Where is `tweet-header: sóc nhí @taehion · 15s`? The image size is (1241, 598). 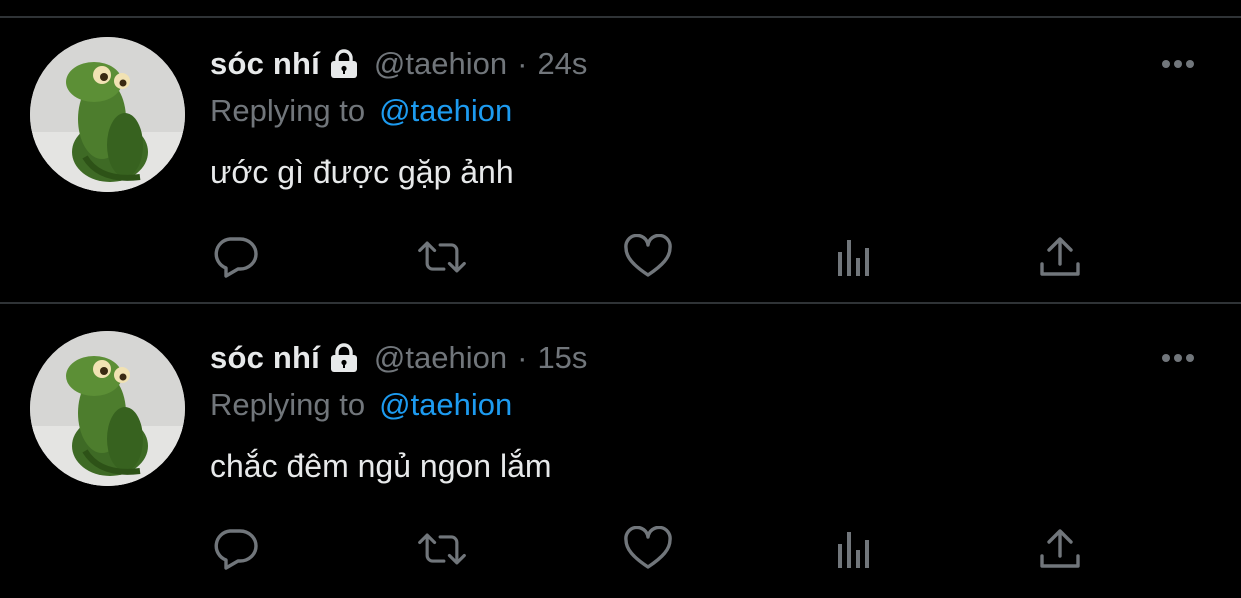 tweet-header: sóc nhí @taehion · 15s is located at coordinates (398, 358).